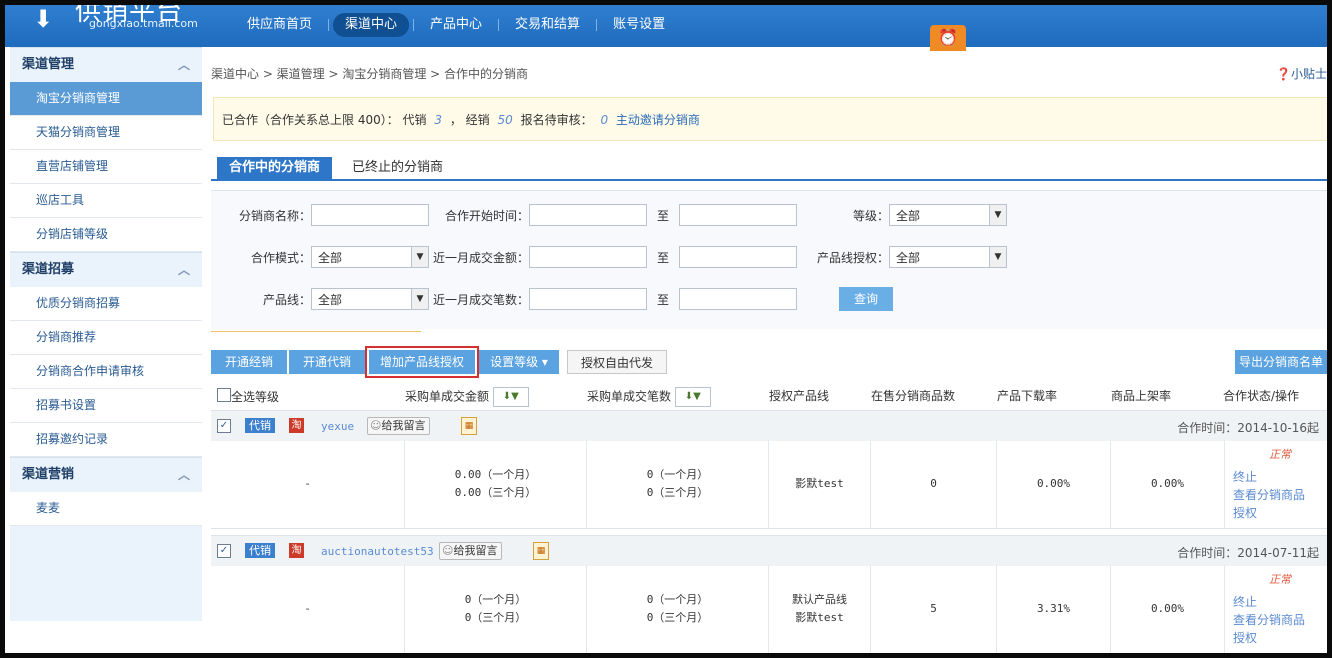 This screenshot has height=658, width=1332. Describe the element at coordinates (106, 133) in the screenshot. I see `sidebar-item-tmall-distributors: 天猫分销商管理` at that location.